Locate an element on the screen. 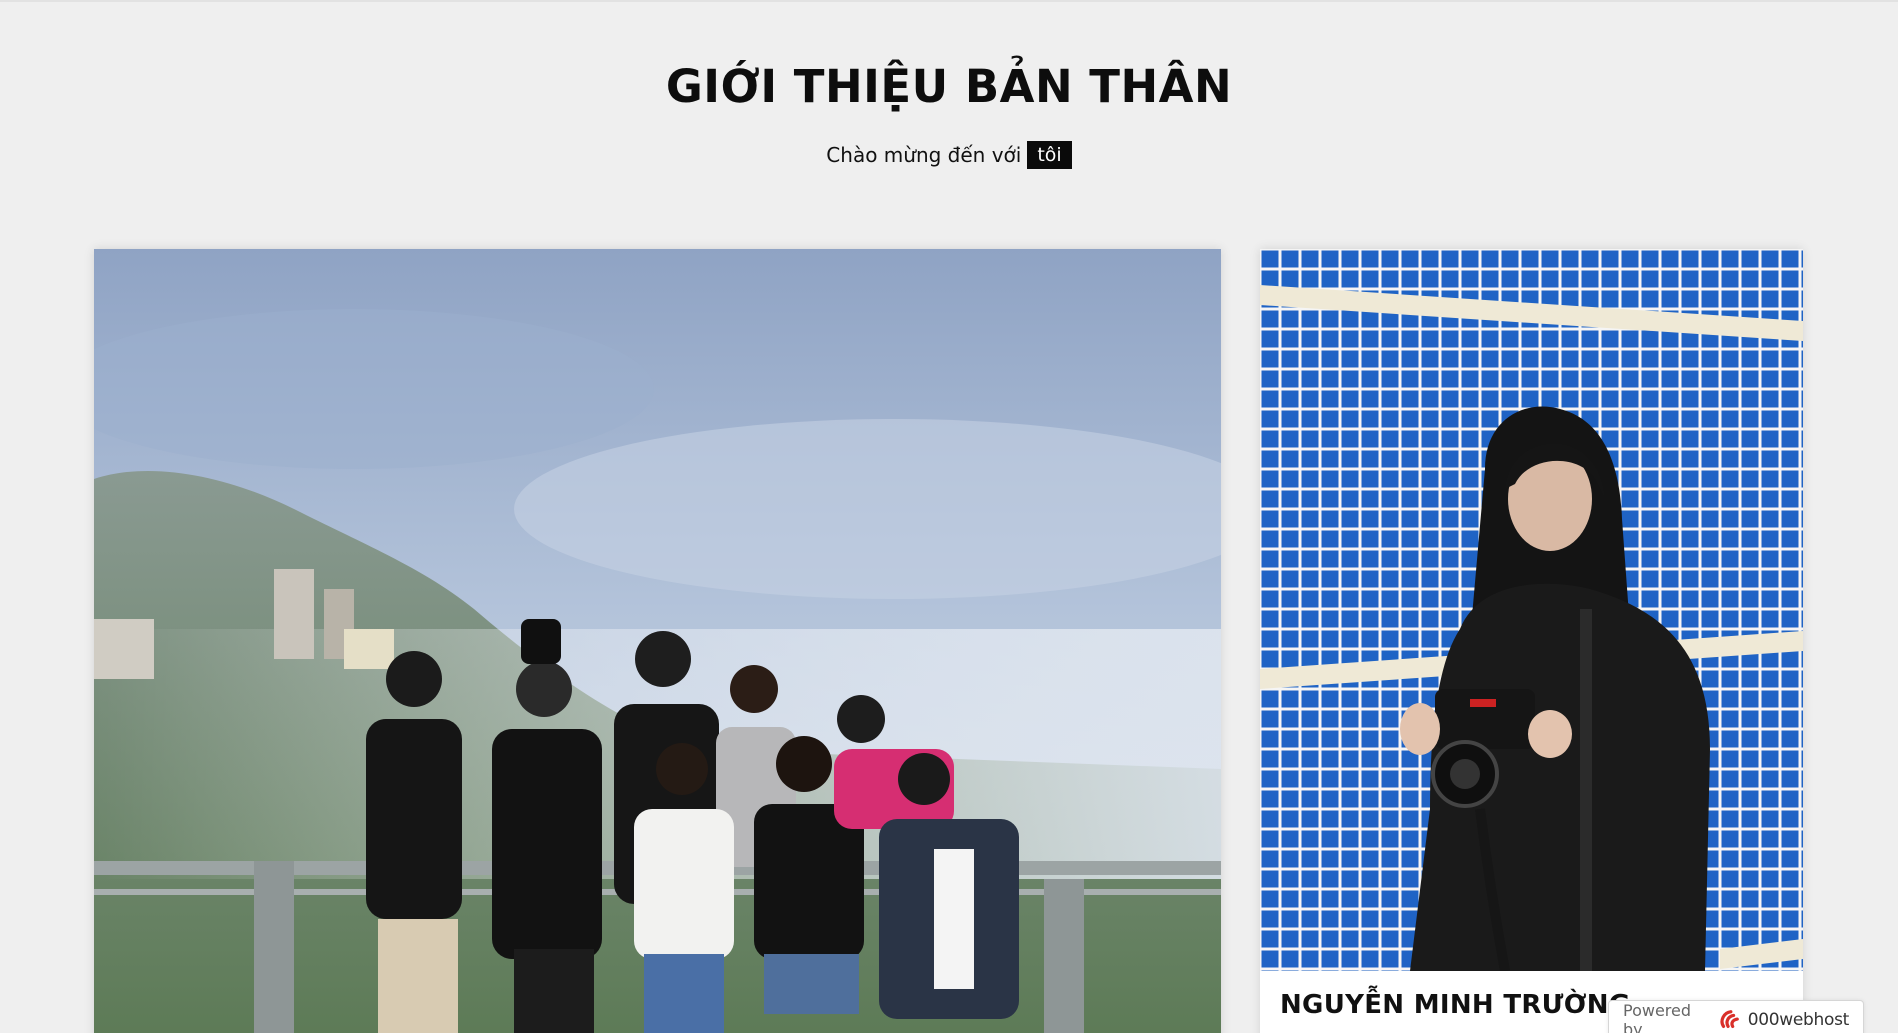 This screenshot has height=1033, width=1898. subtitle-highlight: tôi is located at coordinates (1049, 155).